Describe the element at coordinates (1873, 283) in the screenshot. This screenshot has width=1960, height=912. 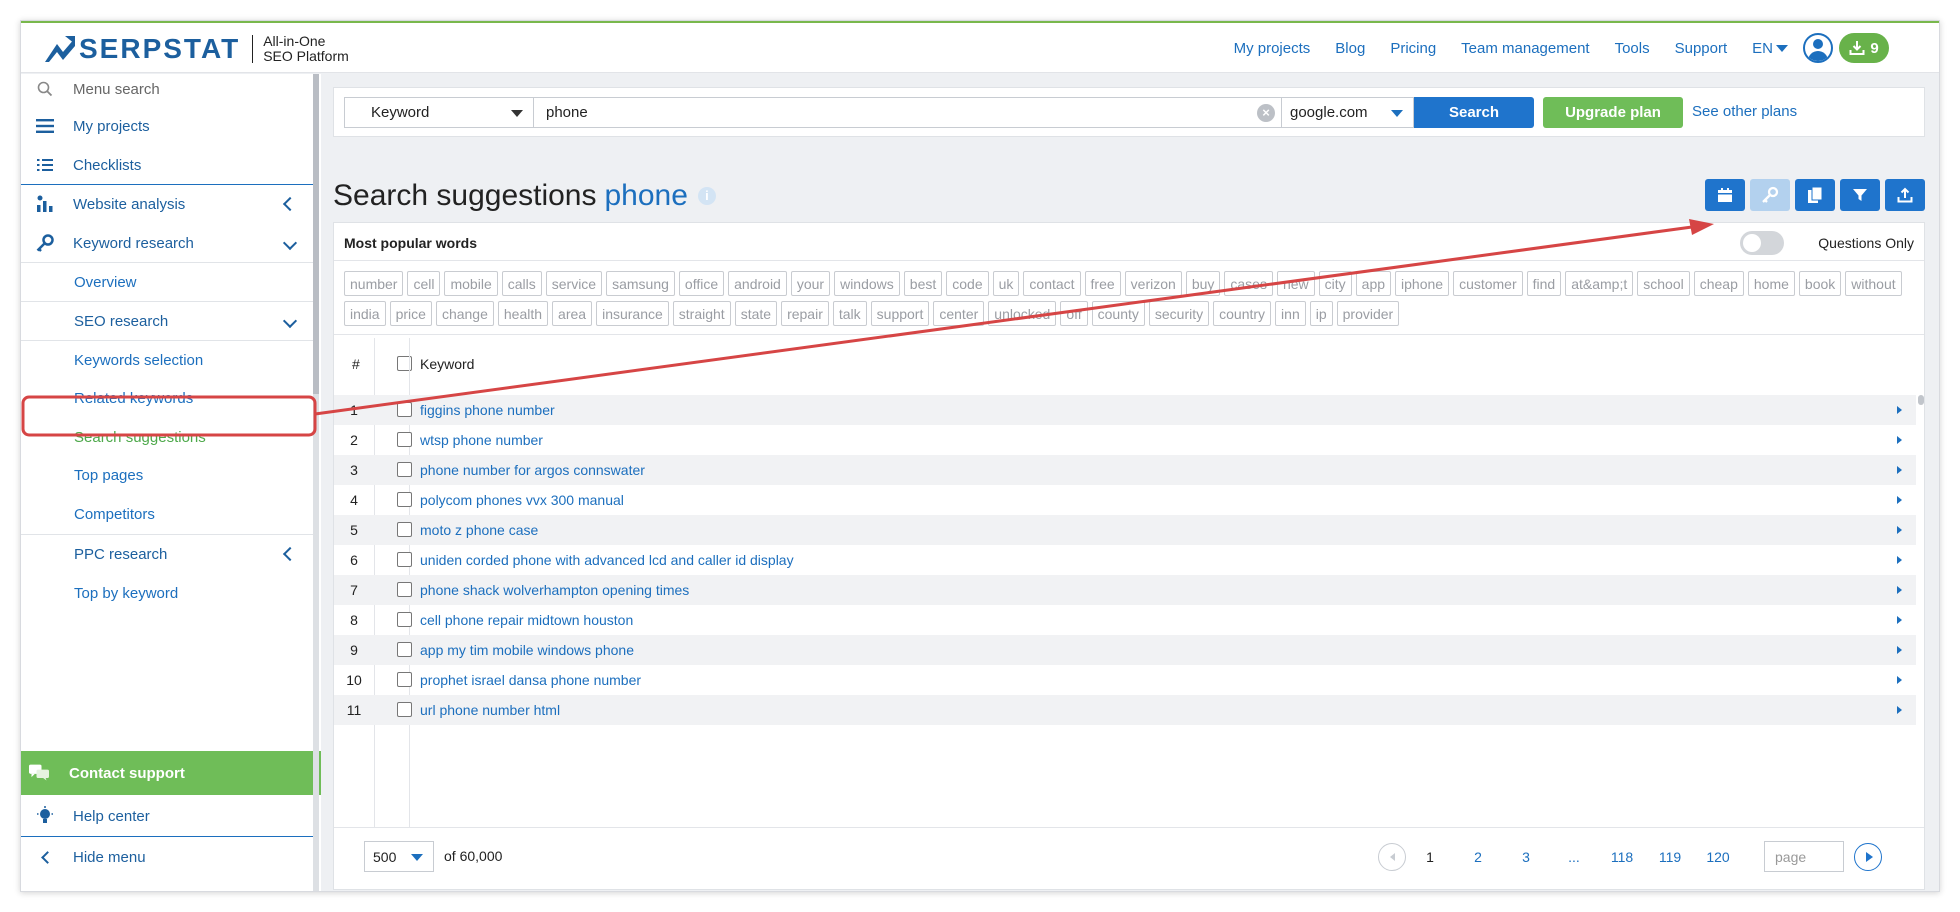
I see `popular-word-tag: without` at that location.